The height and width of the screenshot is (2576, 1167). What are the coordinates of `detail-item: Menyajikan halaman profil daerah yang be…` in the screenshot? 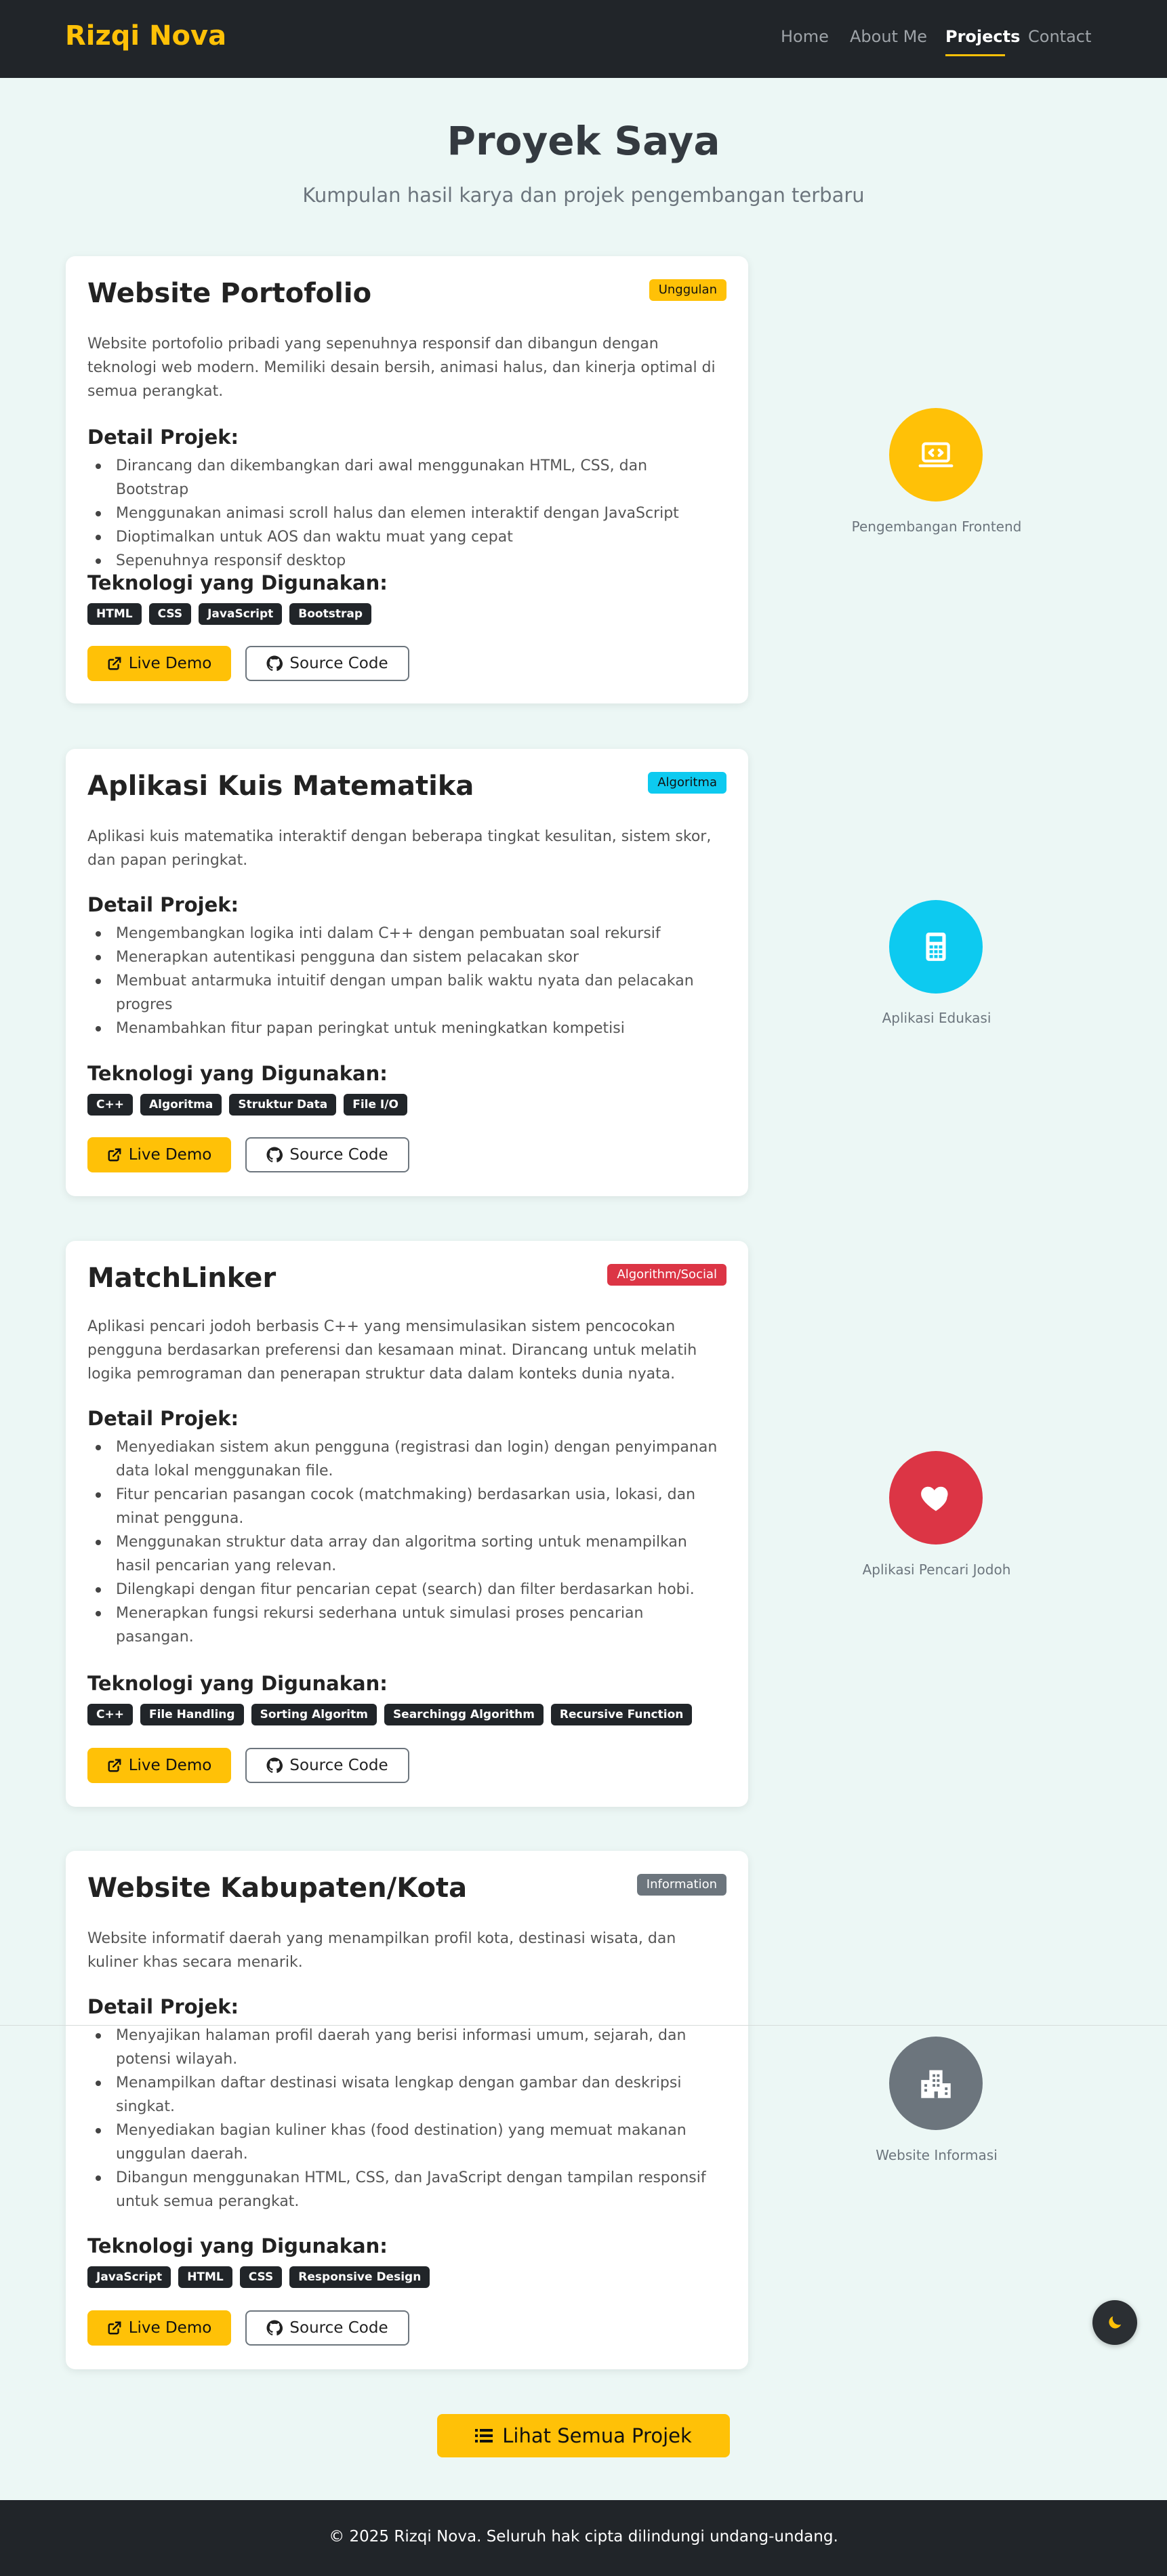 It's located at (410, 2048).